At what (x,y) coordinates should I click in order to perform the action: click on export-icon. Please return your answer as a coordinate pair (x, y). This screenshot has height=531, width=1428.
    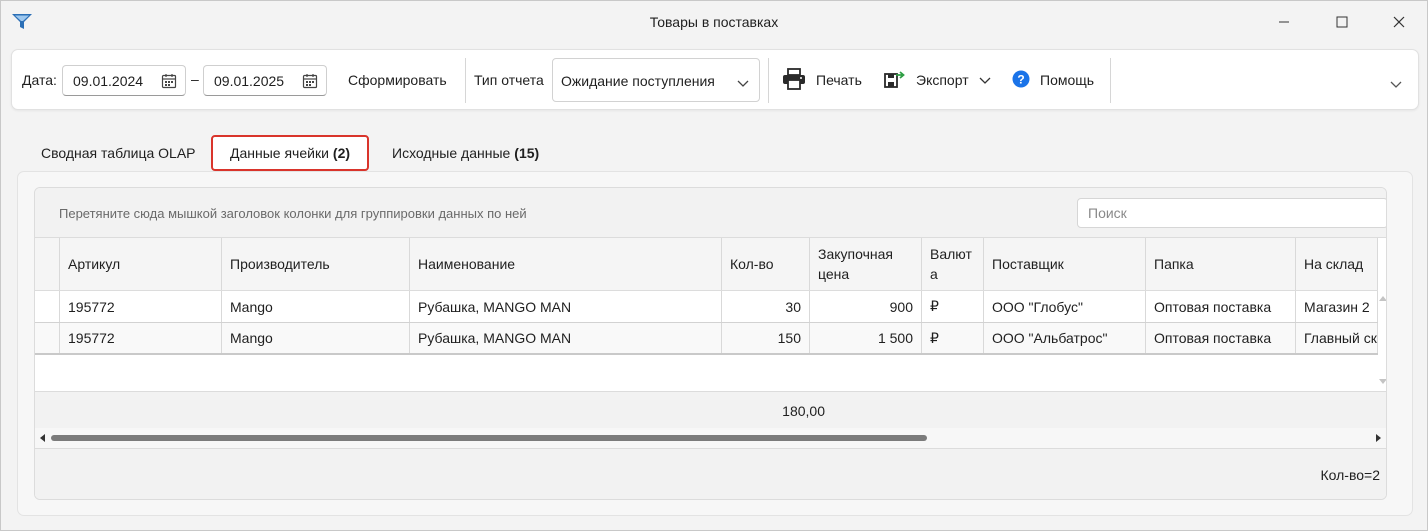
    Looking at the image, I should click on (895, 80).